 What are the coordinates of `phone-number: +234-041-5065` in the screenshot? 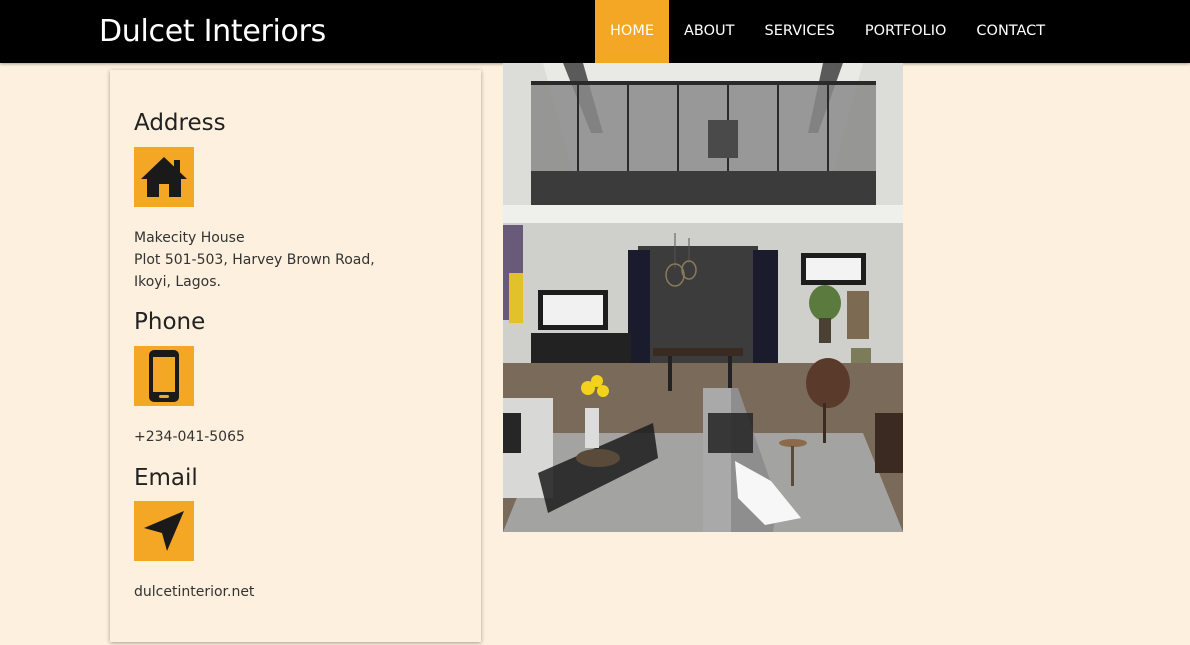 It's located at (189, 437).